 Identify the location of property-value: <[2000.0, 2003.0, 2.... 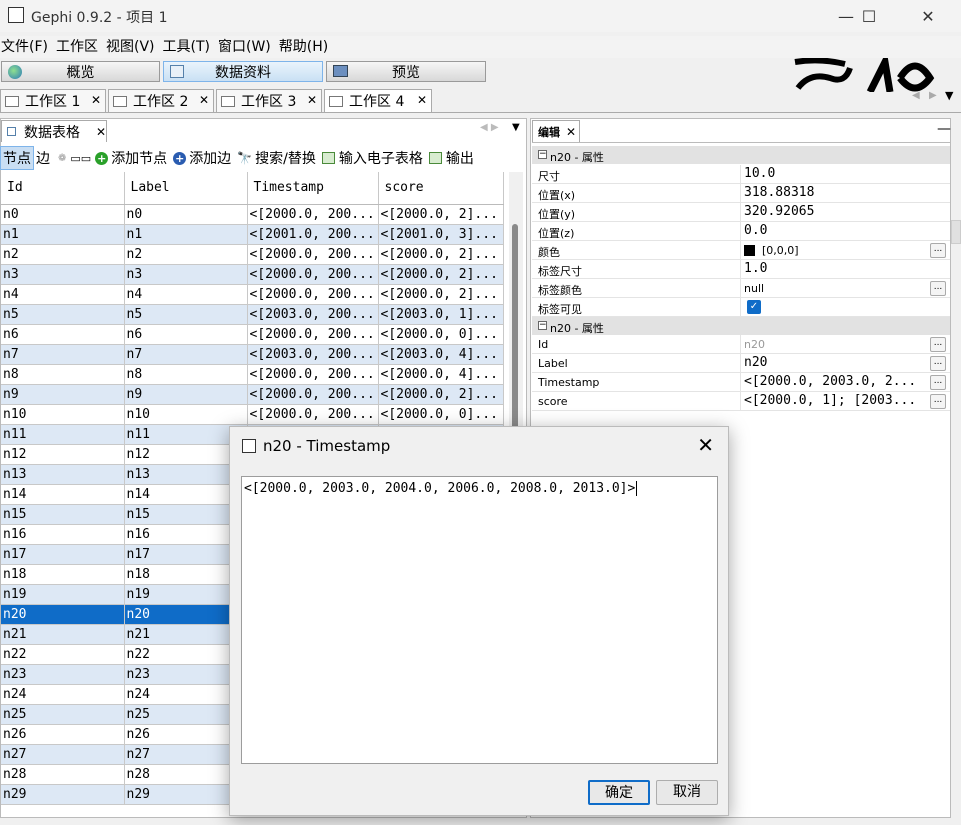
(830, 381).